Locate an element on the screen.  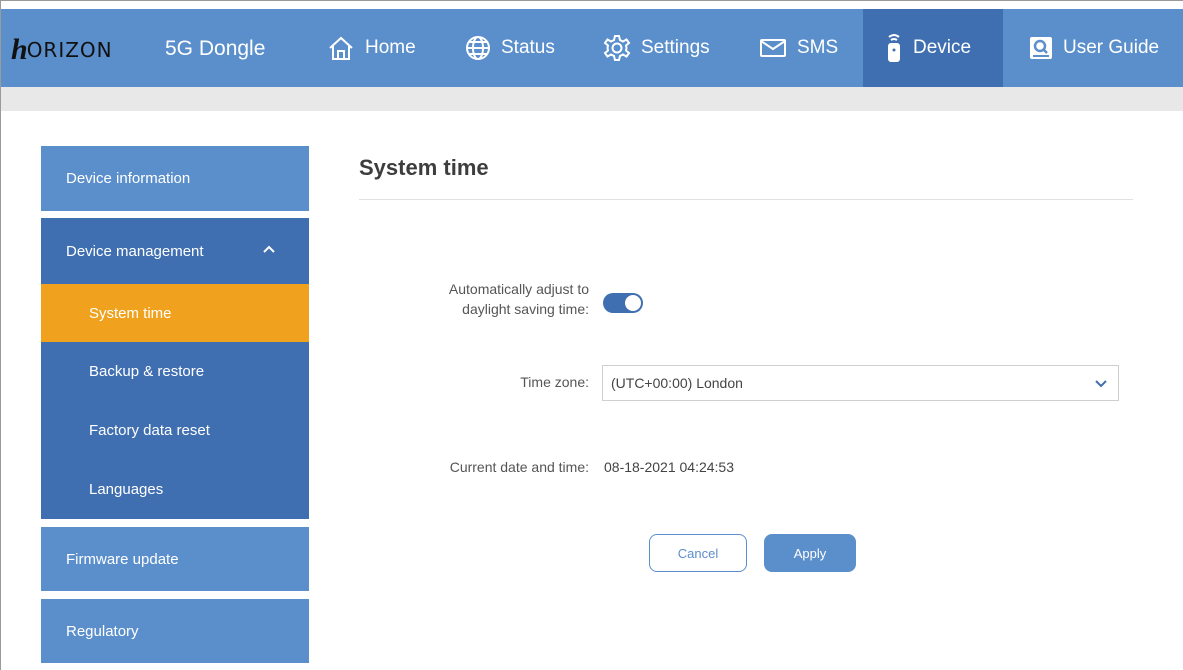
sidebar-subitem-factory-data-reset: Factory data reset is located at coordinates (175, 430).